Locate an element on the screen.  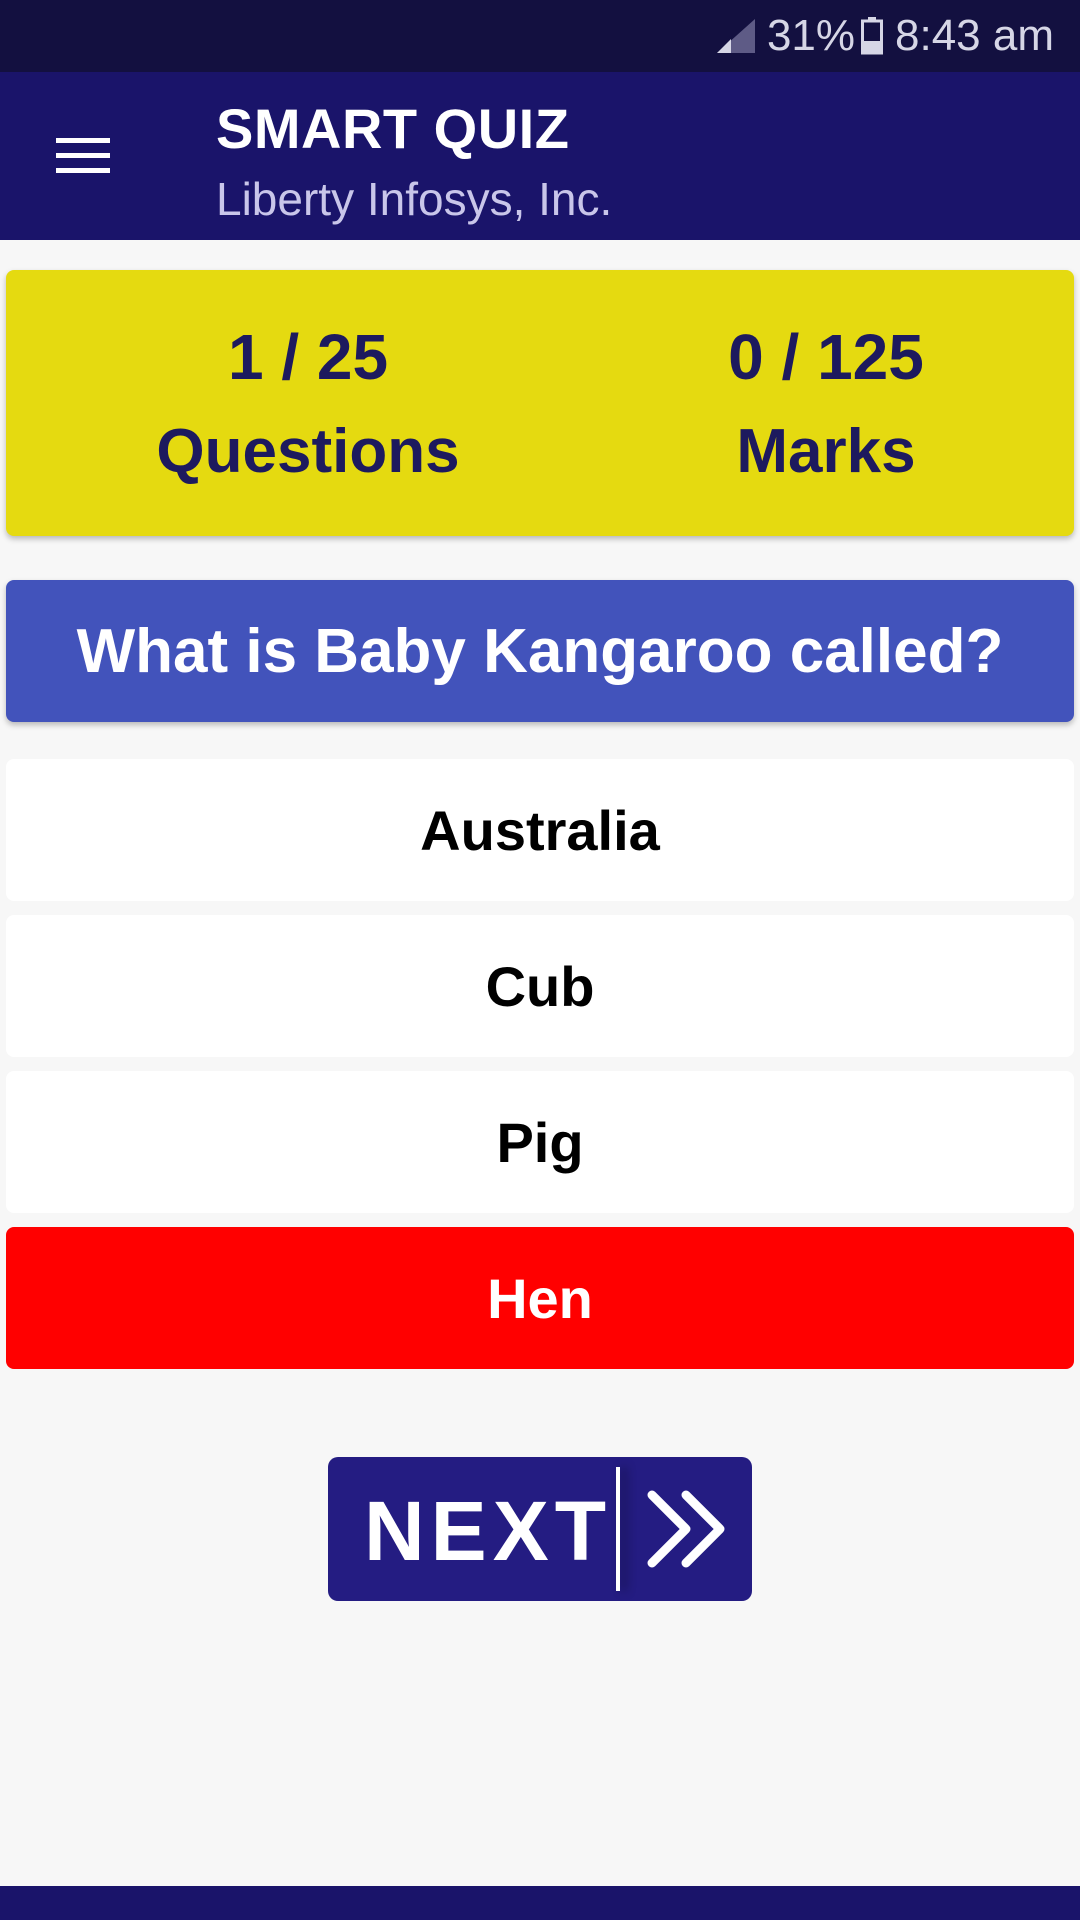
next-button-divider is located at coordinates (618, 1529).